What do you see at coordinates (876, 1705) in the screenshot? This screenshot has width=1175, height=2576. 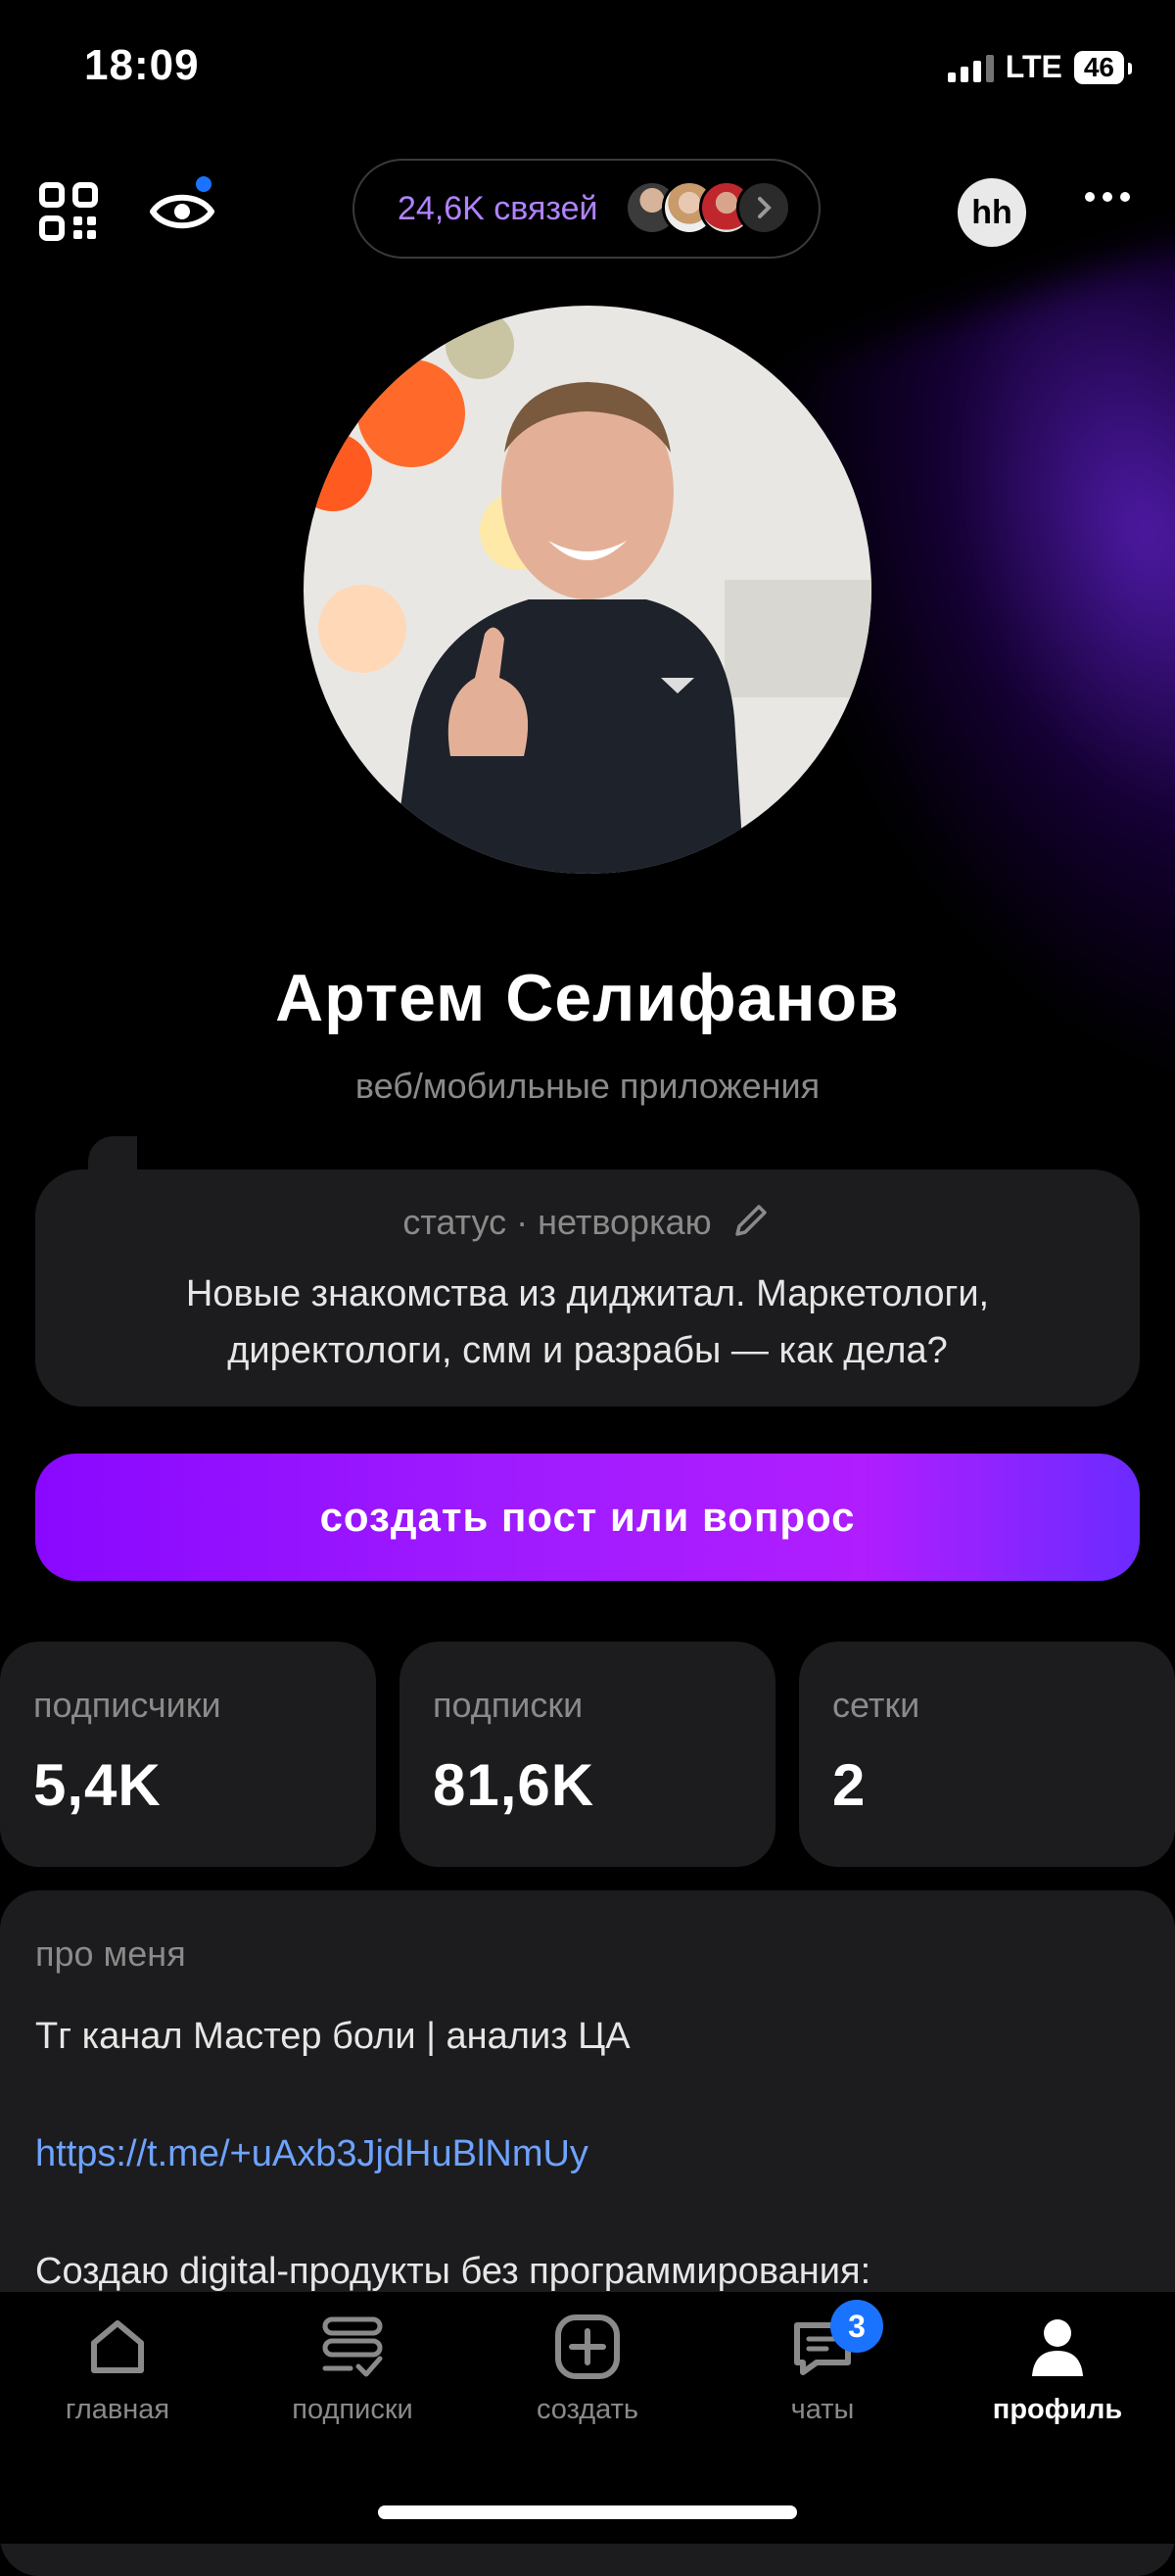 I see `stat-label: сетки` at bounding box center [876, 1705].